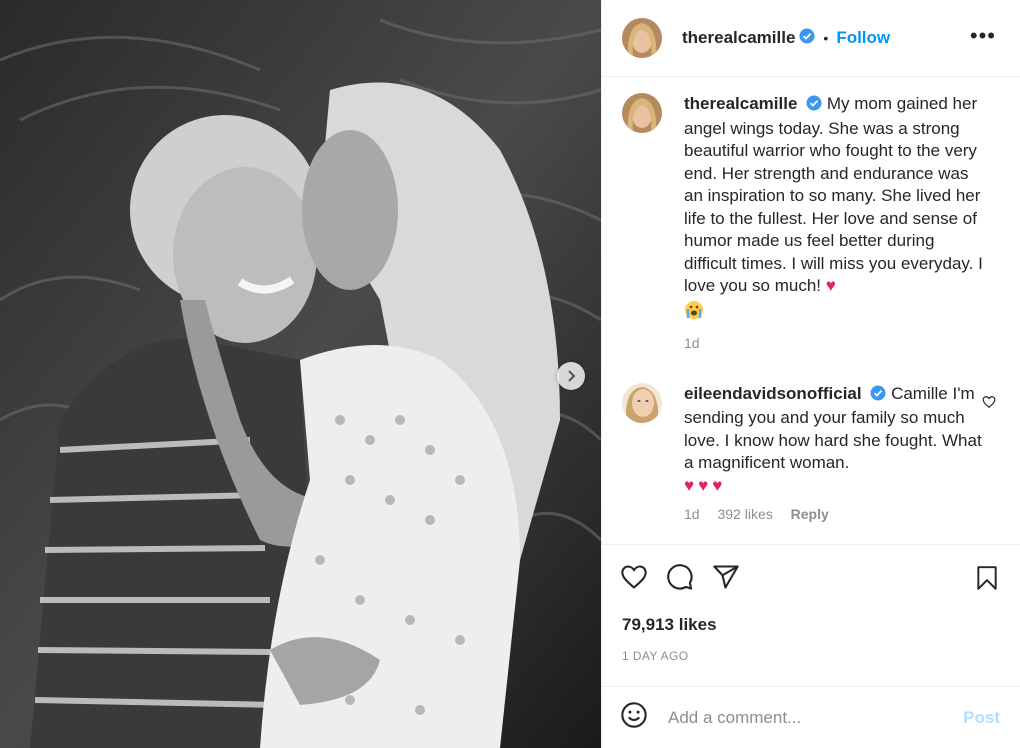 Image resolution: width=1020 pixels, height=748 pixels. Describe the element at coordinates (811, 625) in the screenshot. I see `likes-count: 79,913 likes` at that location.